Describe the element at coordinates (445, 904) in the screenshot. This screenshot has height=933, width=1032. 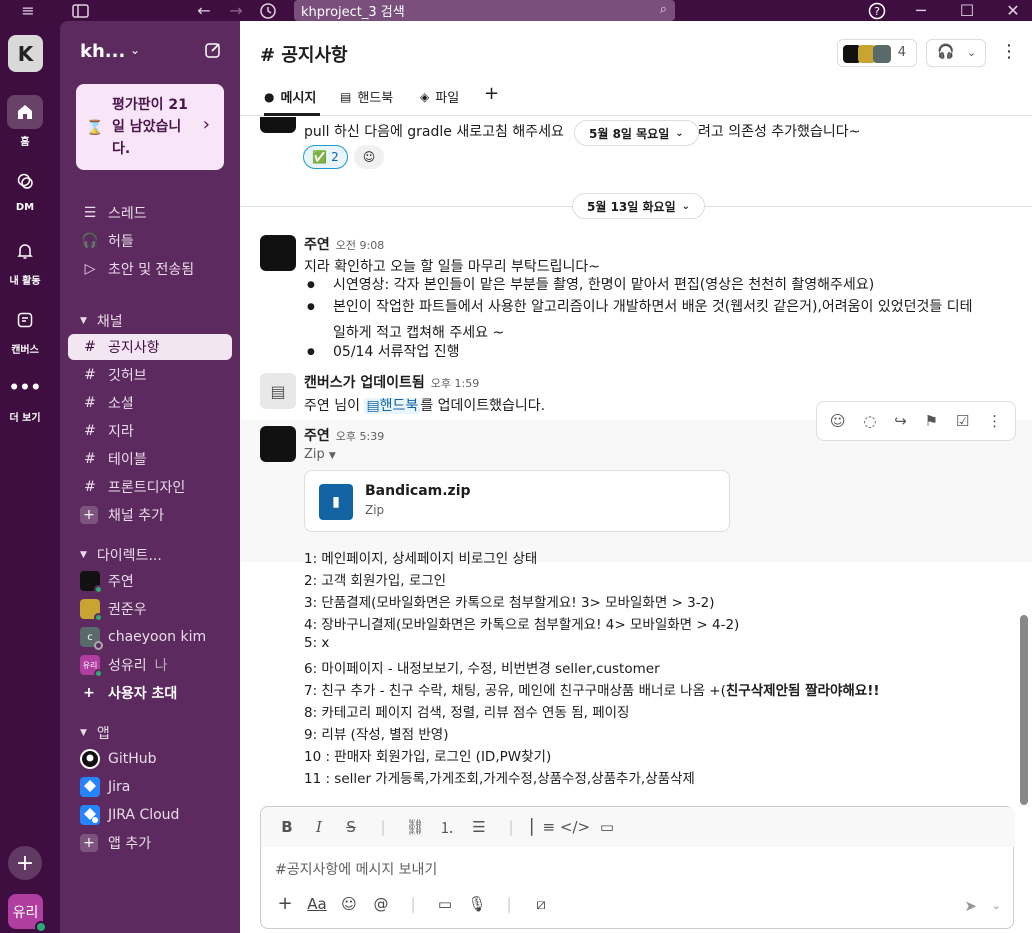
I see `video-icon: ▭` at that location.